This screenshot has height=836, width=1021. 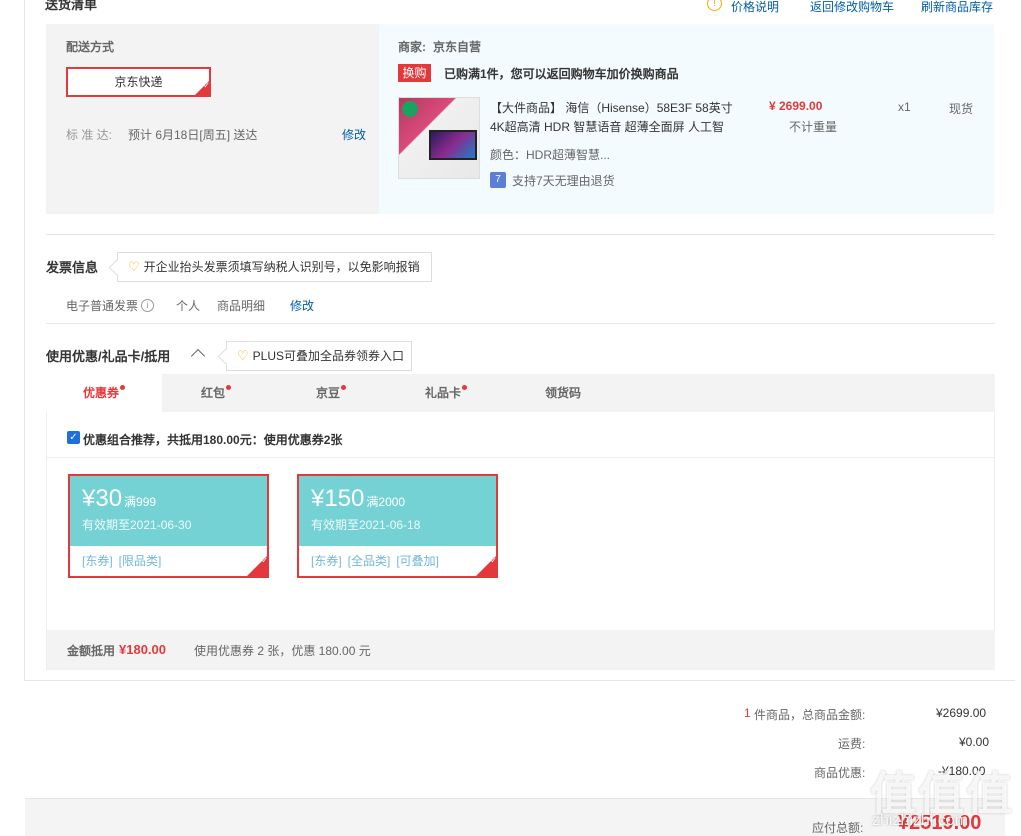 What do you see at coordinates (611, 107) in the screenshot?
I see `product-title-line1: 【大件商品】 海信（Hisense）58E3F 58英寸` at bounding box center [611, 107].